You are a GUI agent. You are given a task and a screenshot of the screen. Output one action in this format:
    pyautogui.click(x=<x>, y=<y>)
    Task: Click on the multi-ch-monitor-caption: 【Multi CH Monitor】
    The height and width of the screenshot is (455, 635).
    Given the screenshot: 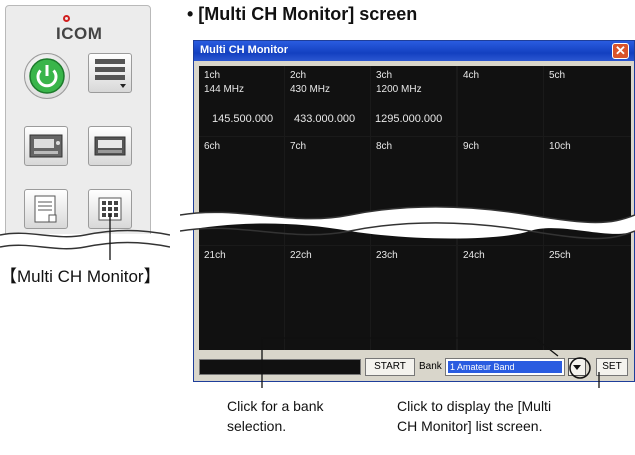 What is the action you would take?
    pyautogui.click(x=80, y=276)
    